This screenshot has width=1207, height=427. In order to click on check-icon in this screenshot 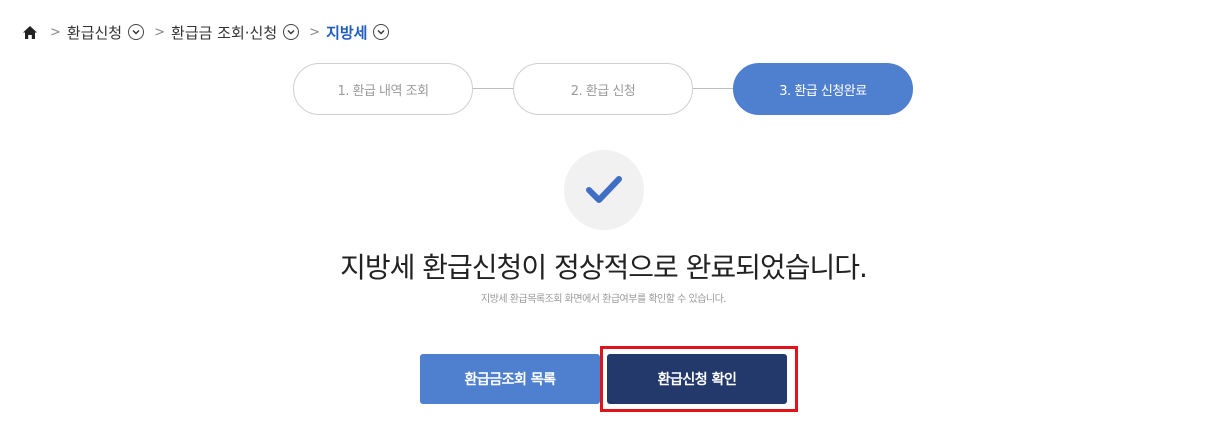, I will do `click(604, 190)`.